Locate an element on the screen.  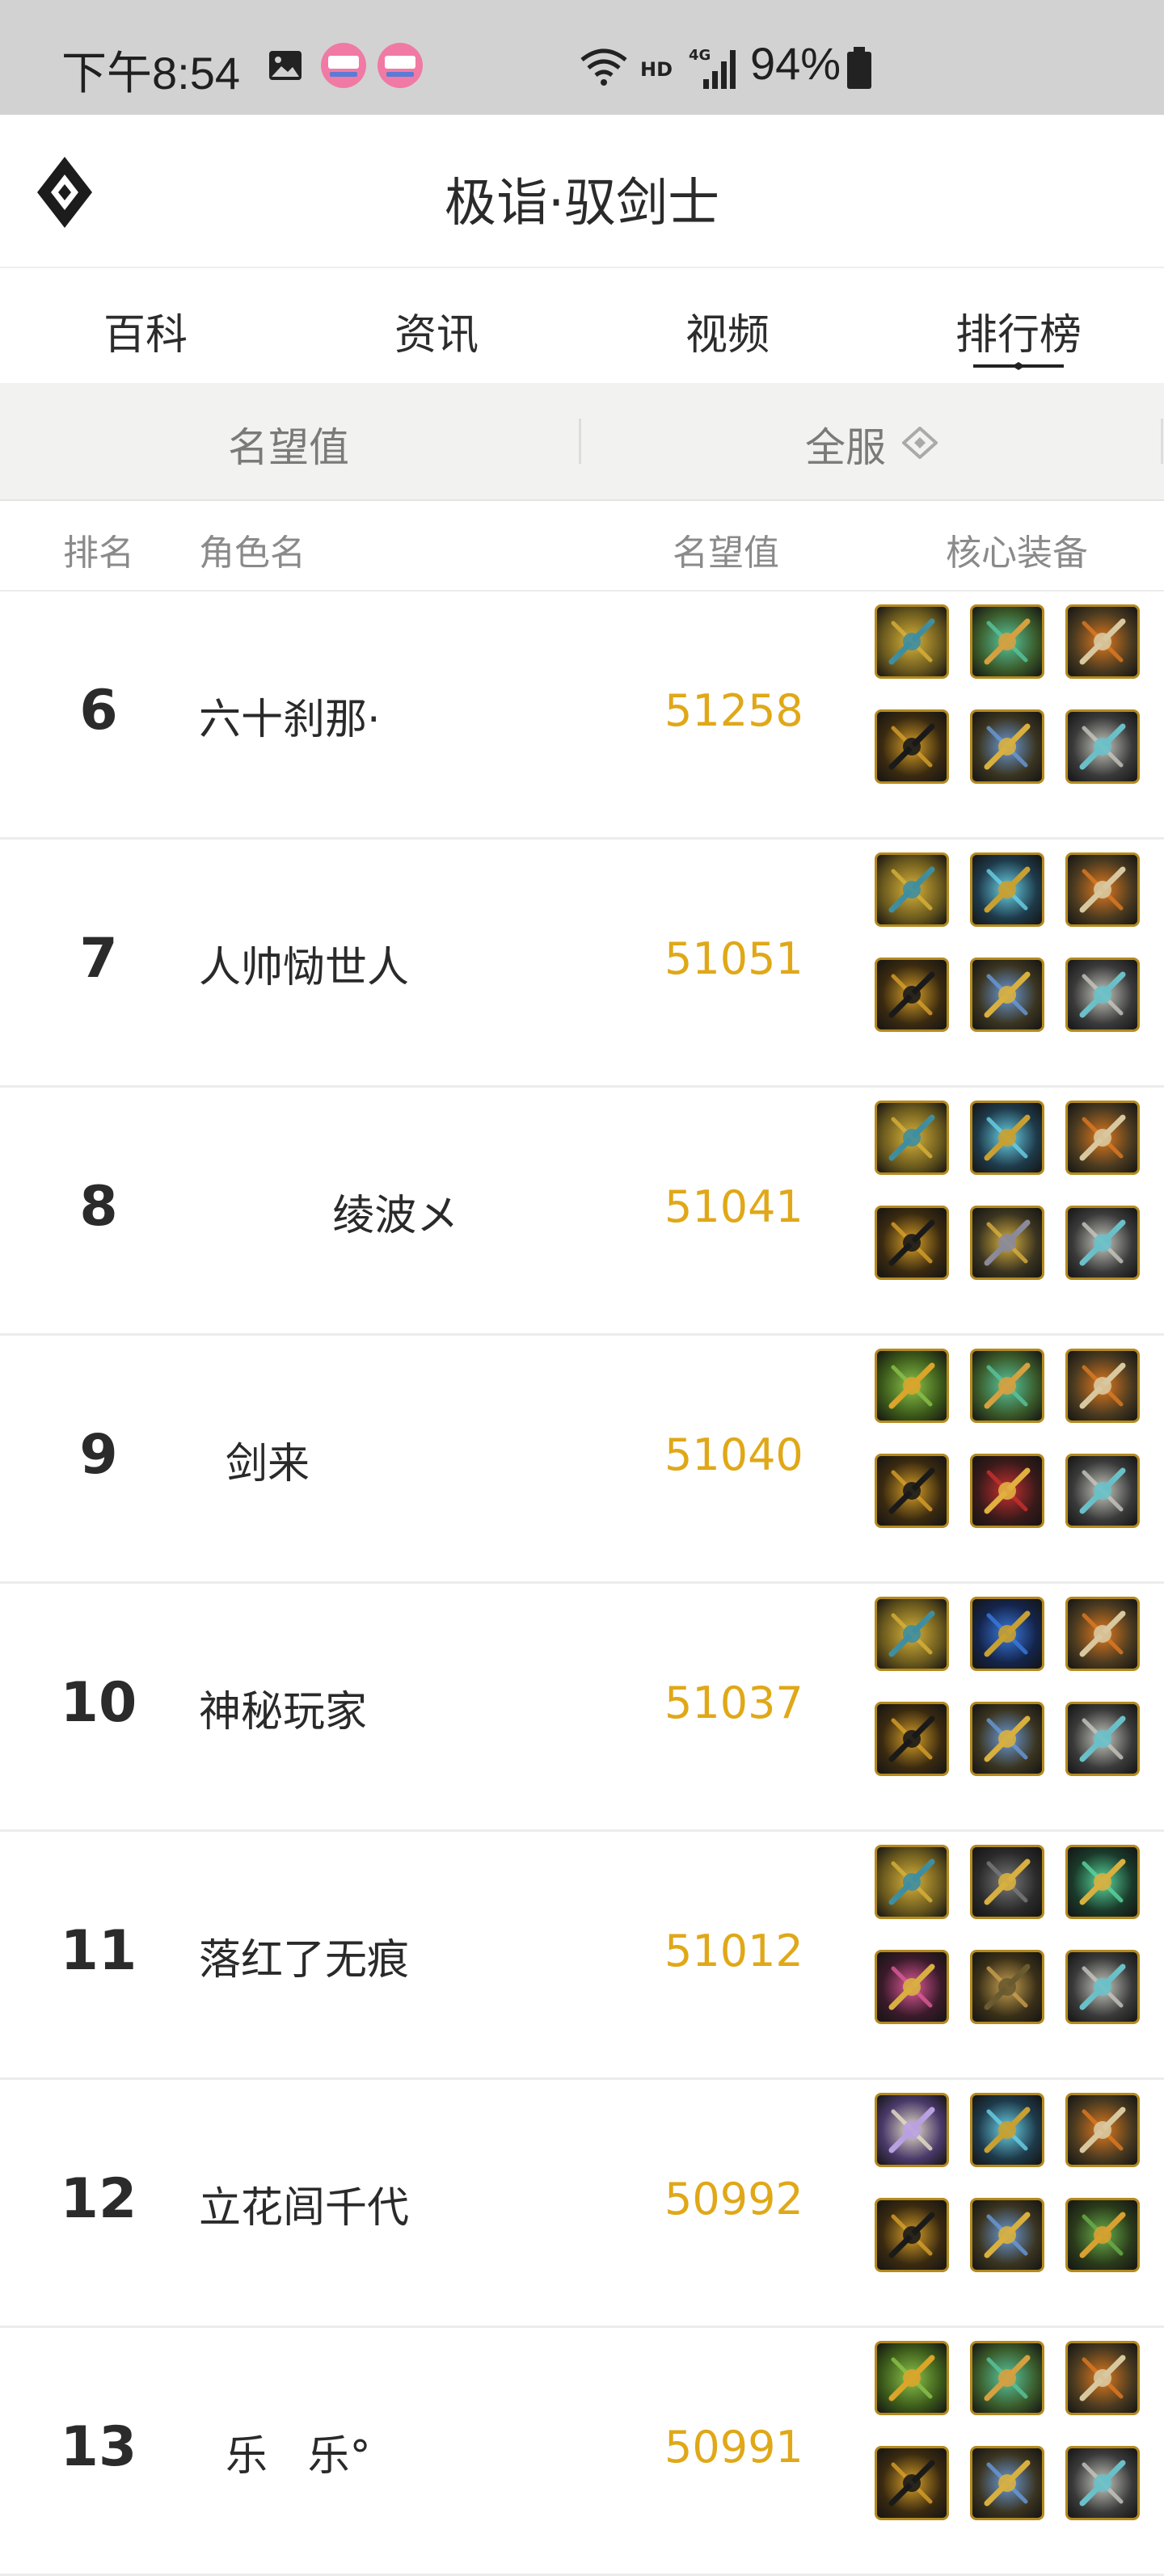
rank-number: 11 is located at coordinates (99, 1951).